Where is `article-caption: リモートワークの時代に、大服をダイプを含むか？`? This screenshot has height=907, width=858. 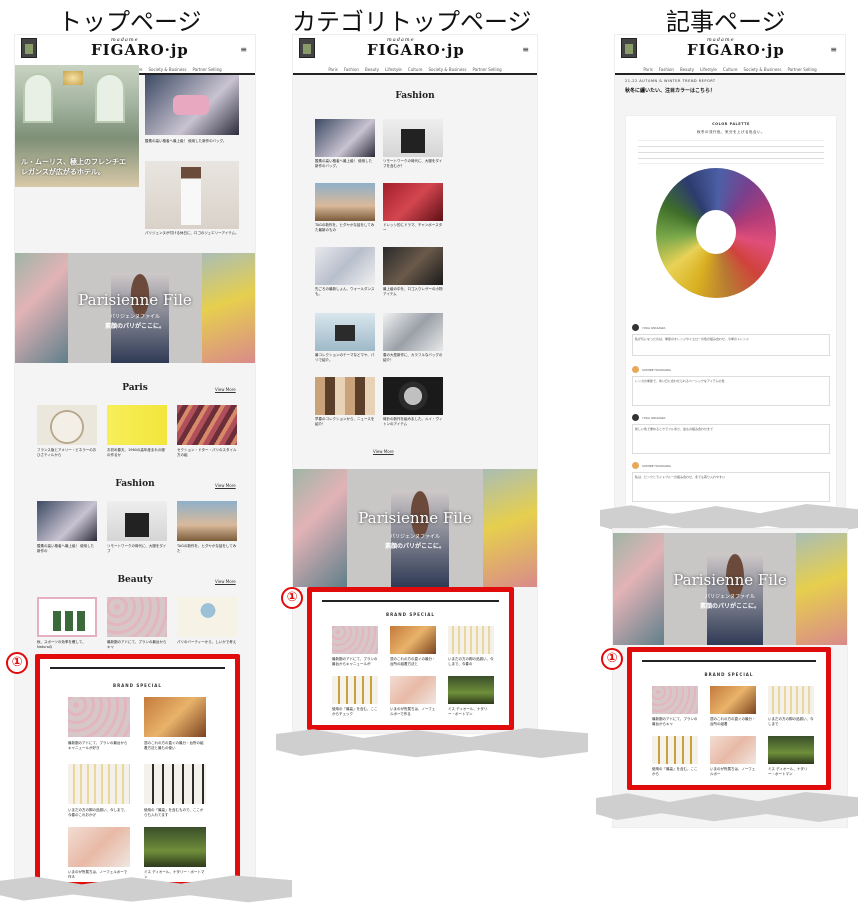 article-caption: リモートワークの時代に、大服をダイプを含むか？ is located at coordinates (413, 164).